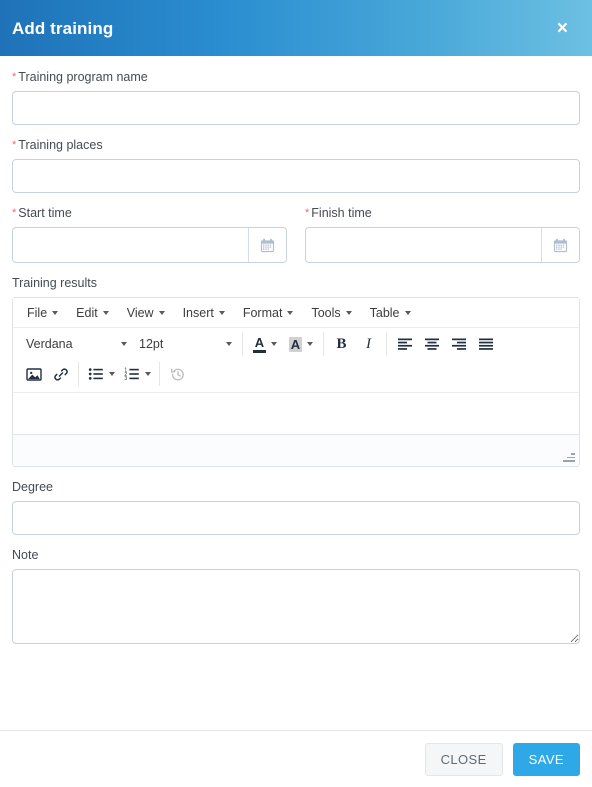  I want to click on toolbar-group-lists: 123, so click(119, 374).